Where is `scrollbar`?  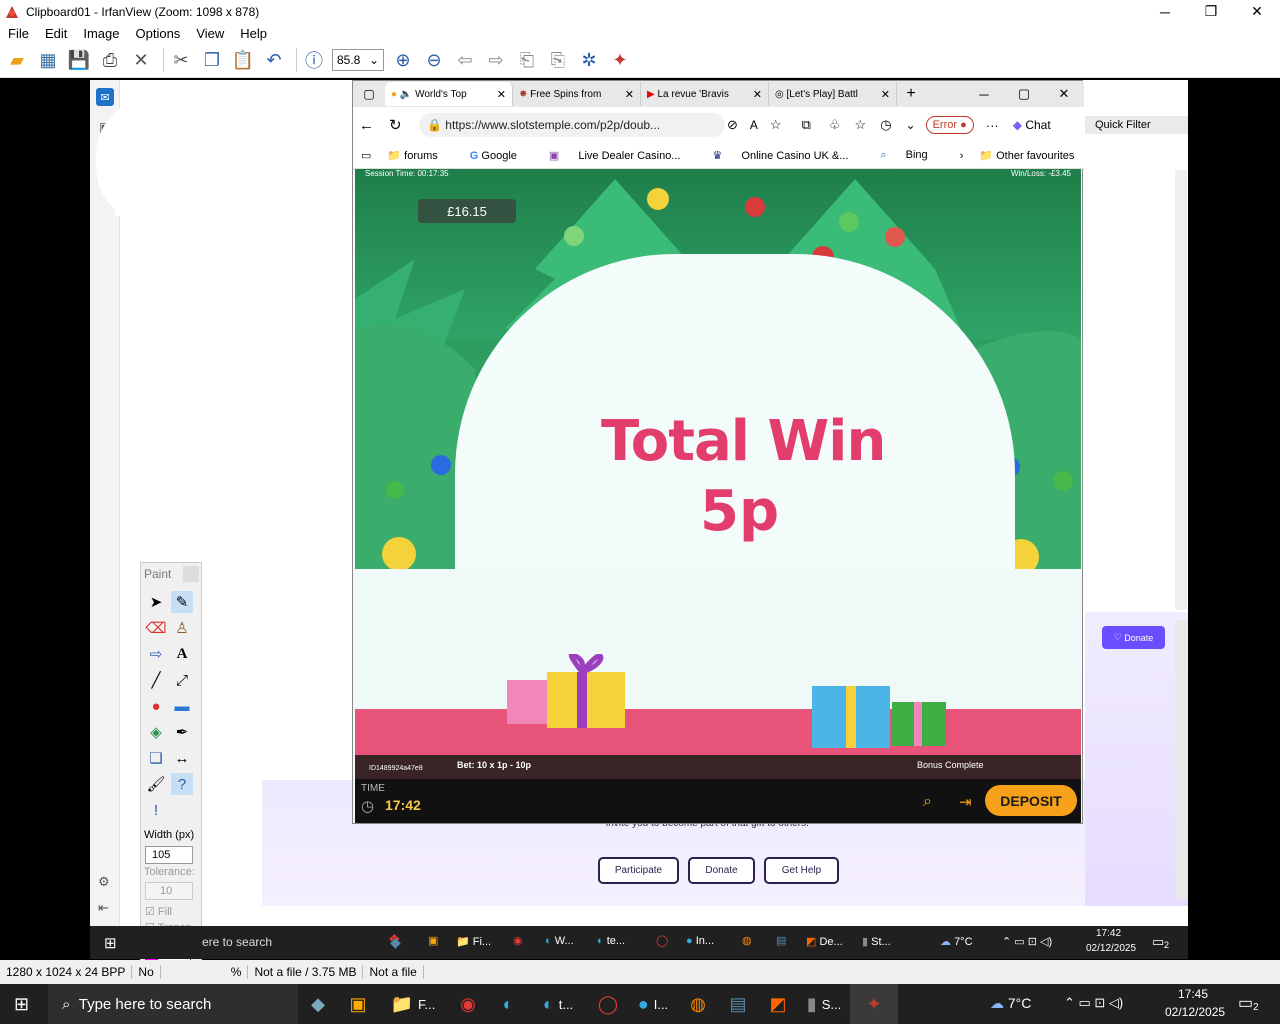 scrollbar is located at coordinates (1181, 390).